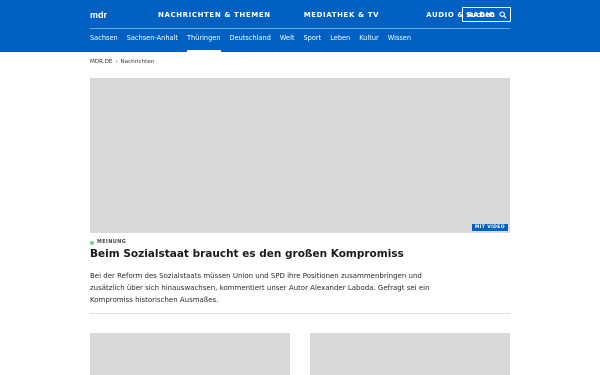 The height and width of the screenshot is (375, 600). Describe the element at coordinates (250, 43) in the screenshot. I see `sub-nav-deutschland: Deutschland` at that location.